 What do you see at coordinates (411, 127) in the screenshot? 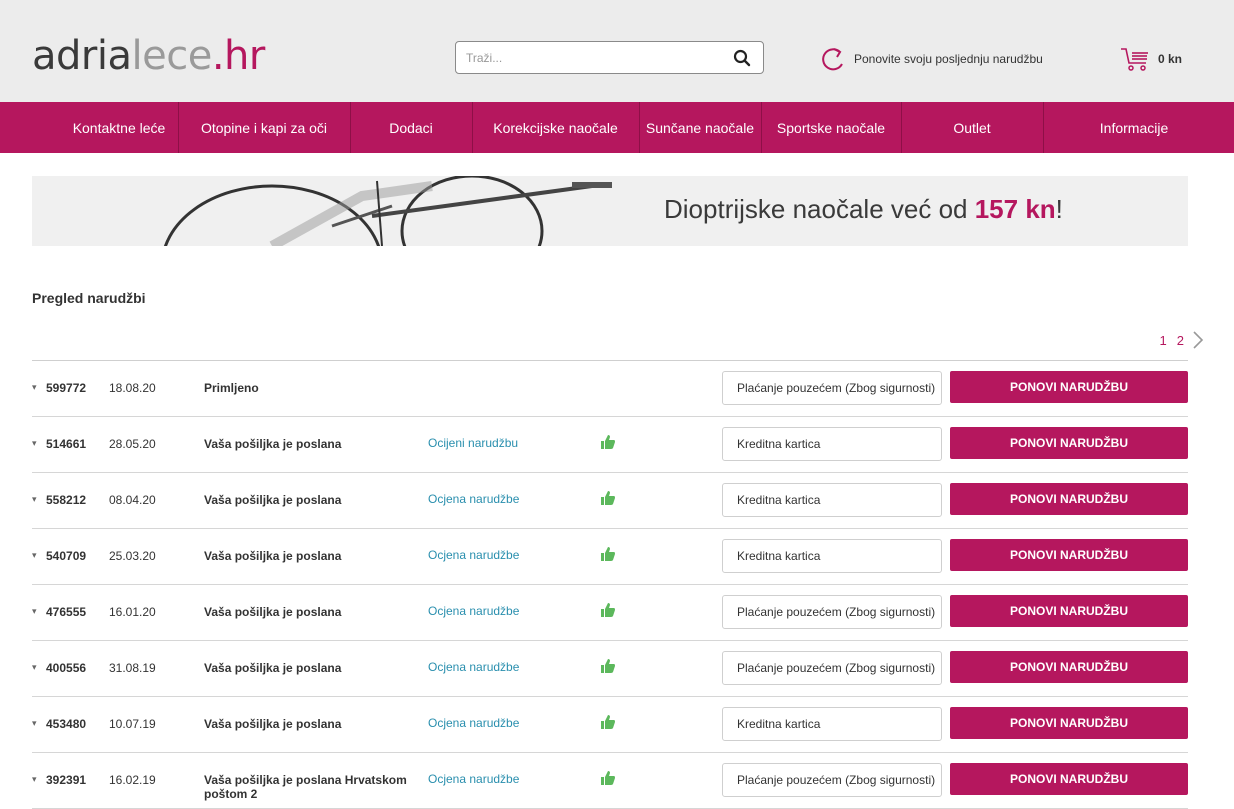
I see `nav-item-dodaci: Dodaci` at bounding box center [411, 127].